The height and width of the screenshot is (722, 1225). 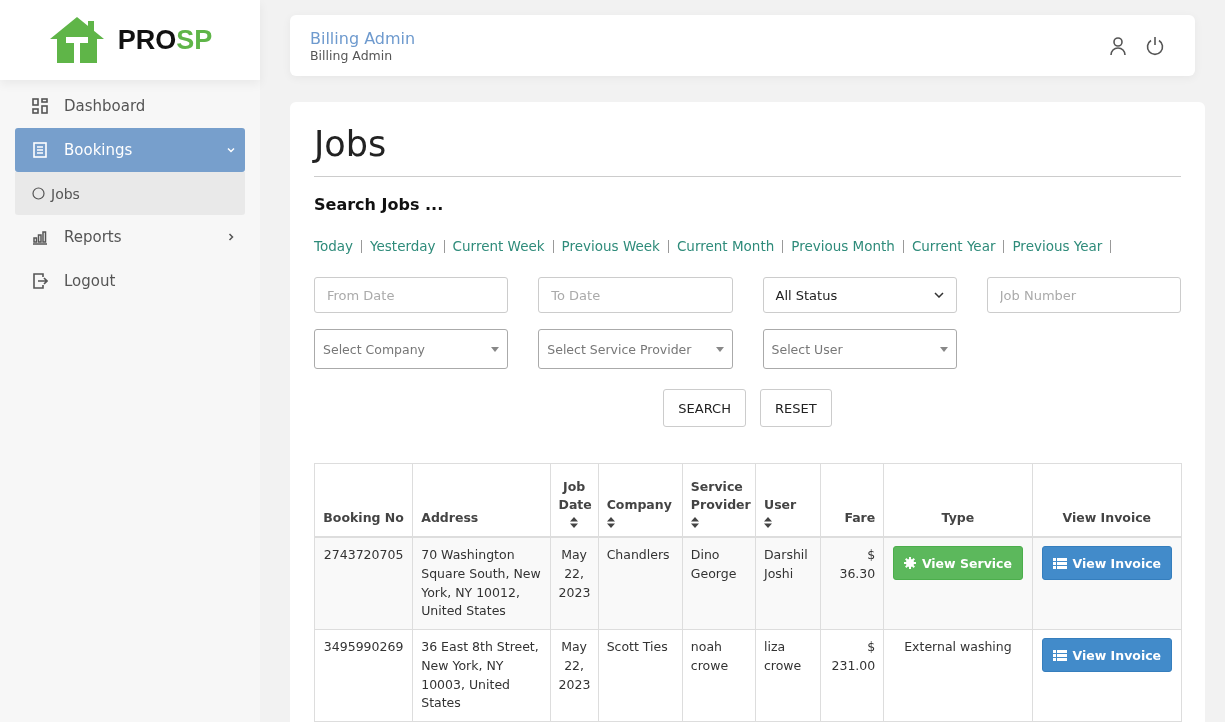 What do you see at coordinates (411, 295) in the screenshot?
I see `input-field: From Date` at bounding box center [411, 295].